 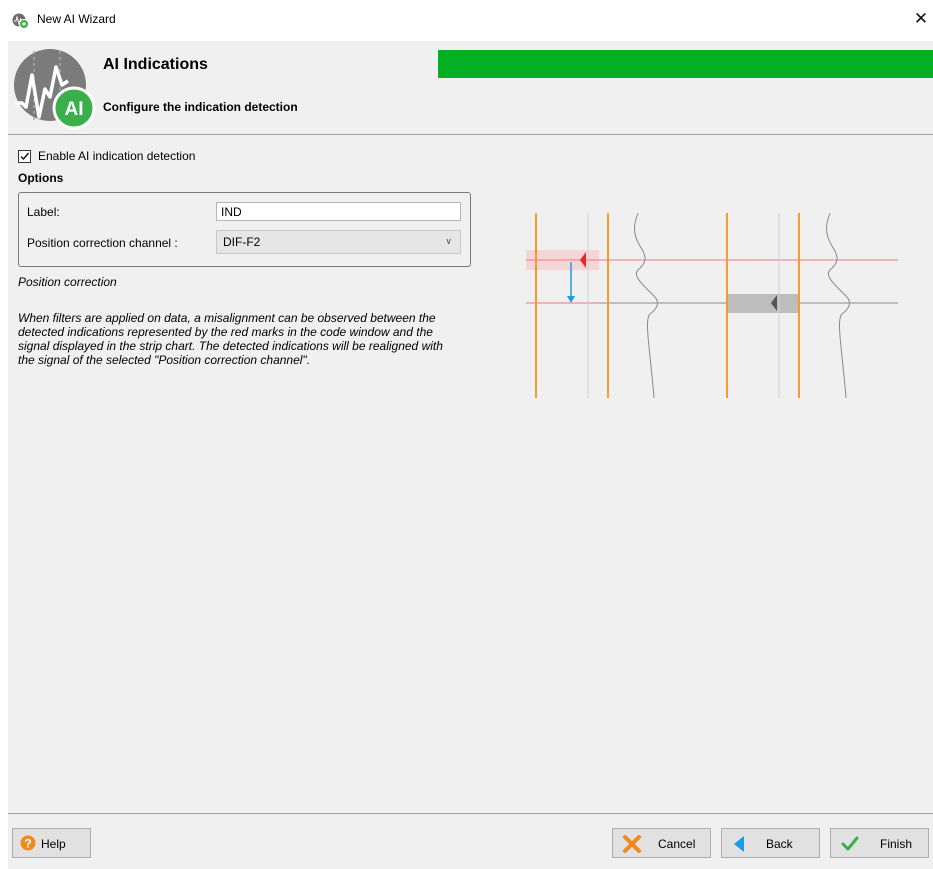 I want to click on arrow-head-icon, so click(x=571, y=299).